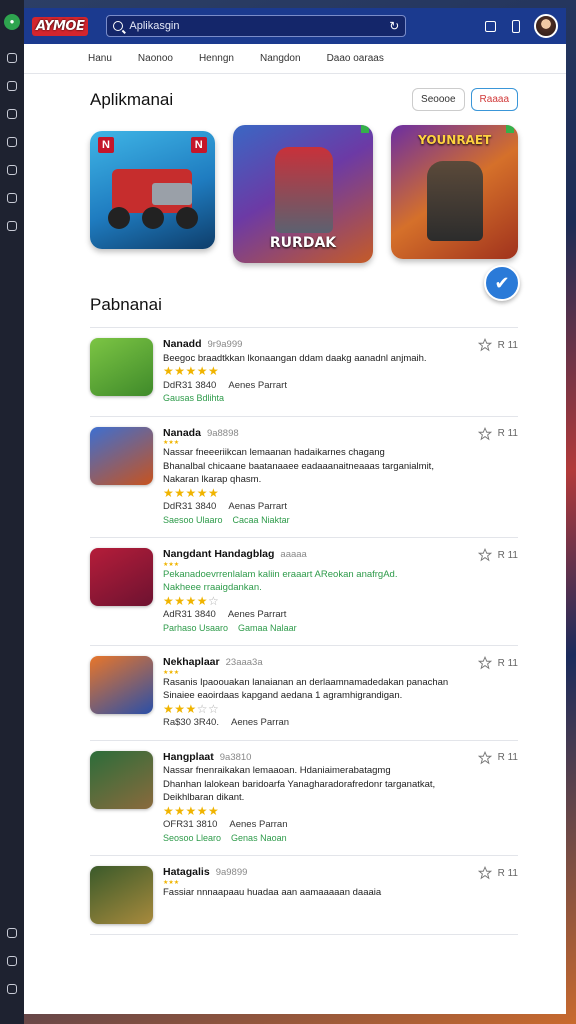 The height and width of the screenshot is (1024, 576). I want to click on list-section-title: Pabnanai, so click(304, 311).